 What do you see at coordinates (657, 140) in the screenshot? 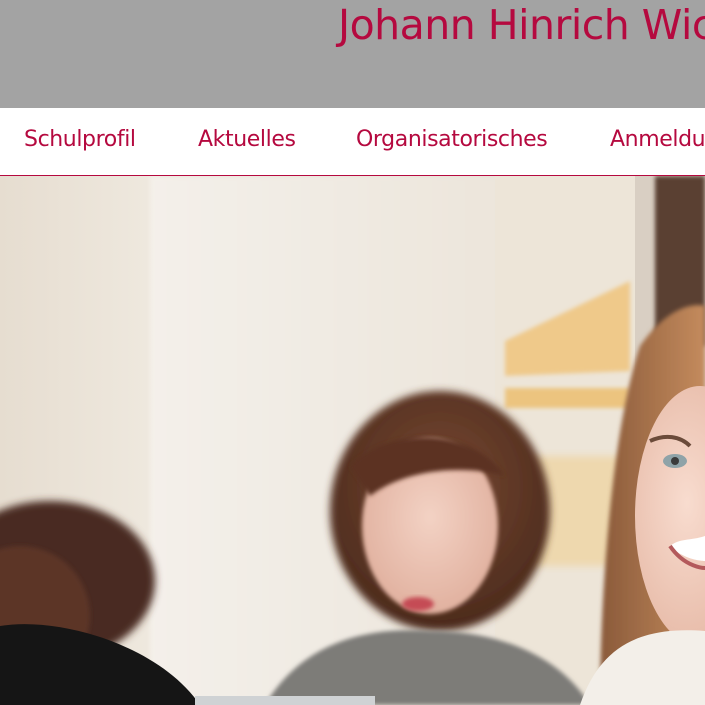
I see `nav-item-anmeldung: Anmeldu` at bounding box center [657, 140].